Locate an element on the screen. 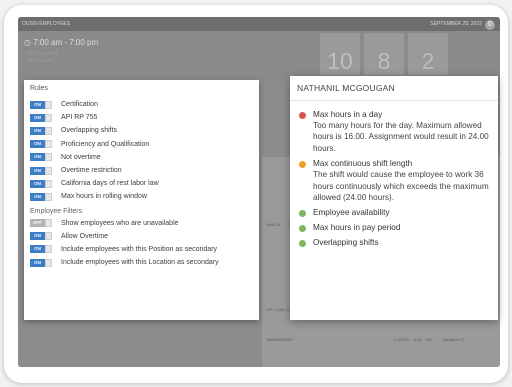 This screenshot has width=512, height=387. toggle-state: OFF is located at coordinates (37, 223).